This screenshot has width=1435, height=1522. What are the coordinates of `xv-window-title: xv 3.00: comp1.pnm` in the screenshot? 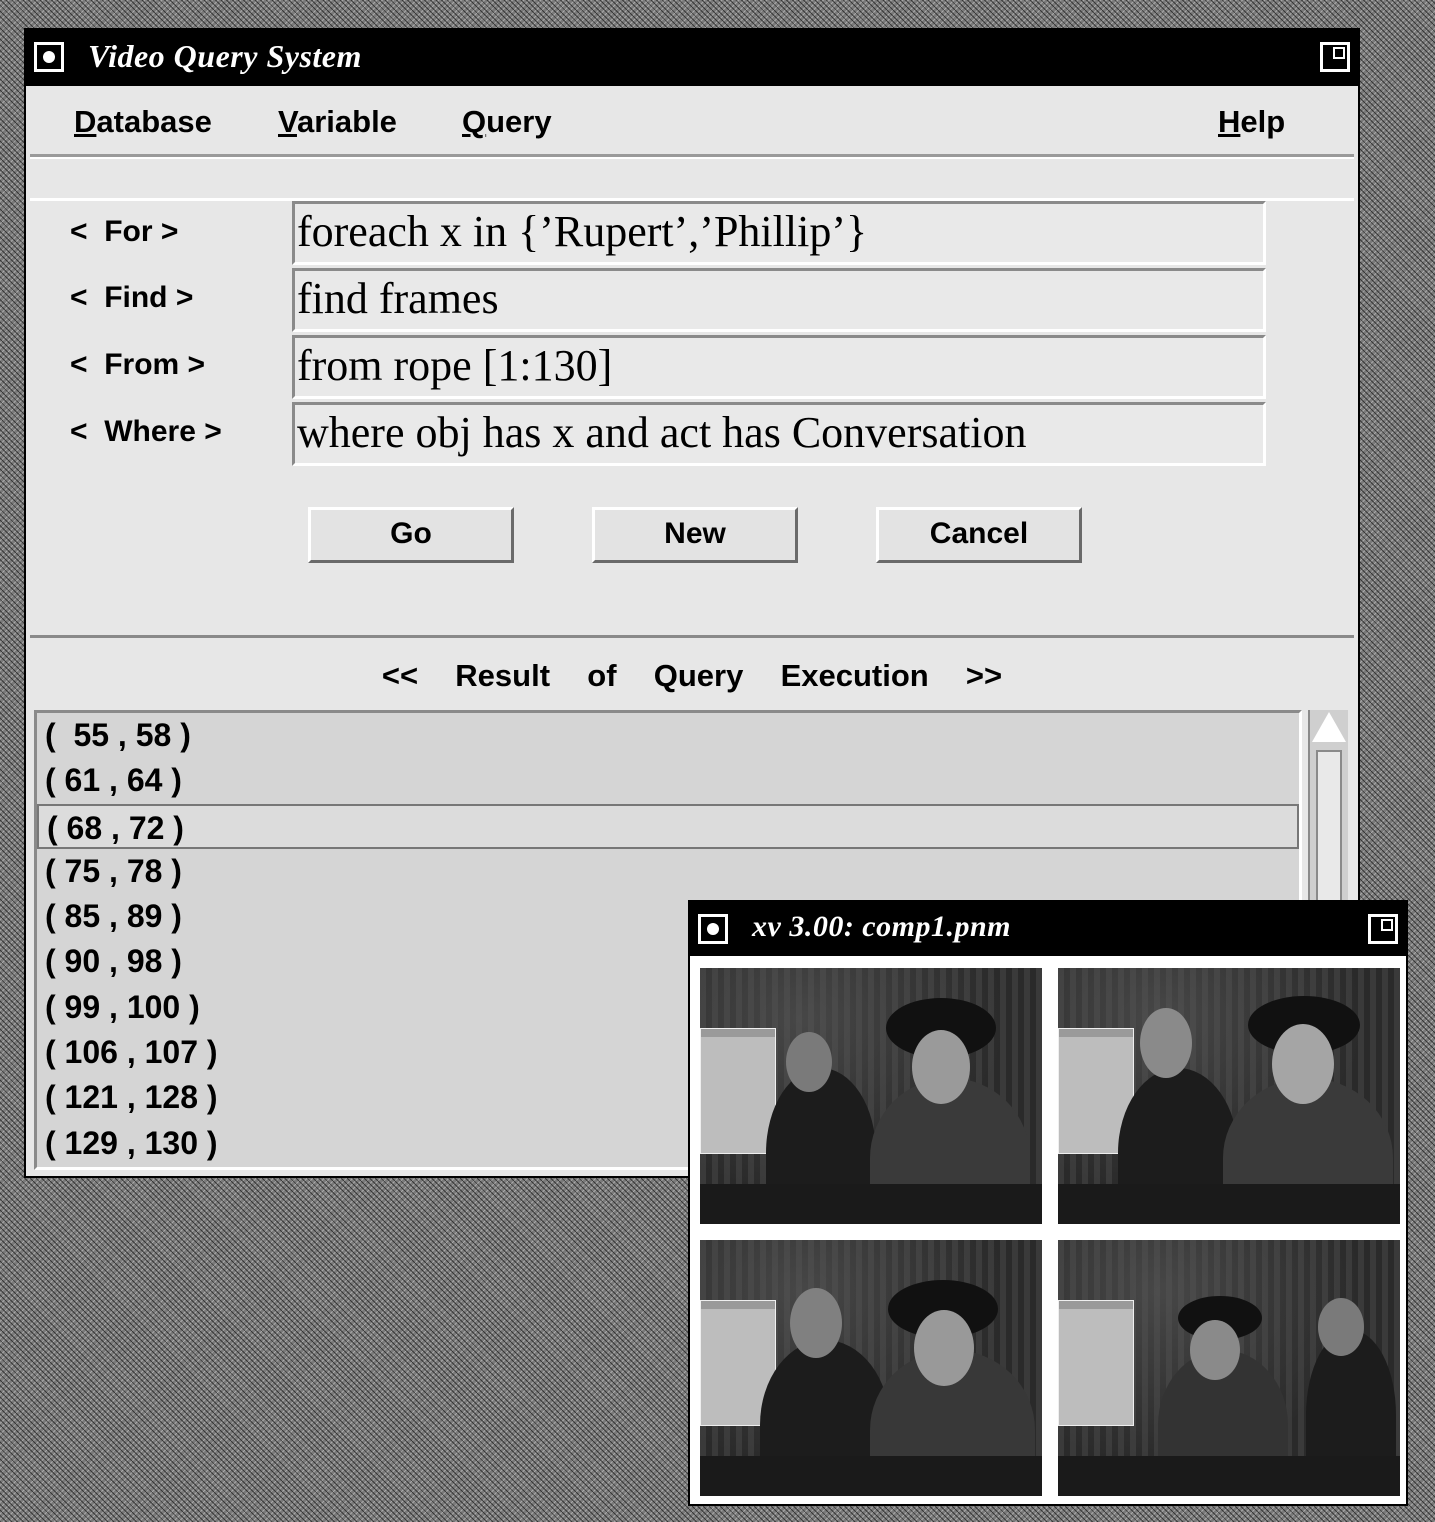 It's located at (881, 926).